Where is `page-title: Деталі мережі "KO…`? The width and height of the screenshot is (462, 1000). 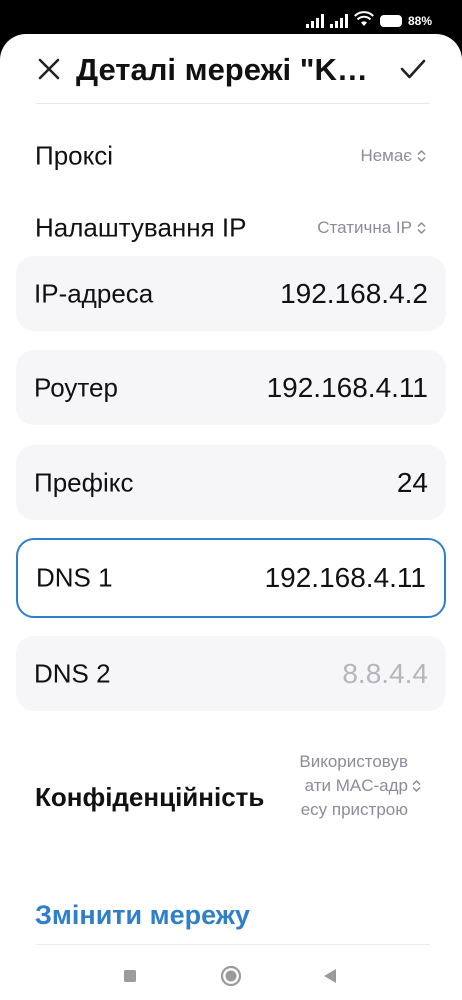 page-title: Деталі мережі "KO… is located at coordinates (231, 69).